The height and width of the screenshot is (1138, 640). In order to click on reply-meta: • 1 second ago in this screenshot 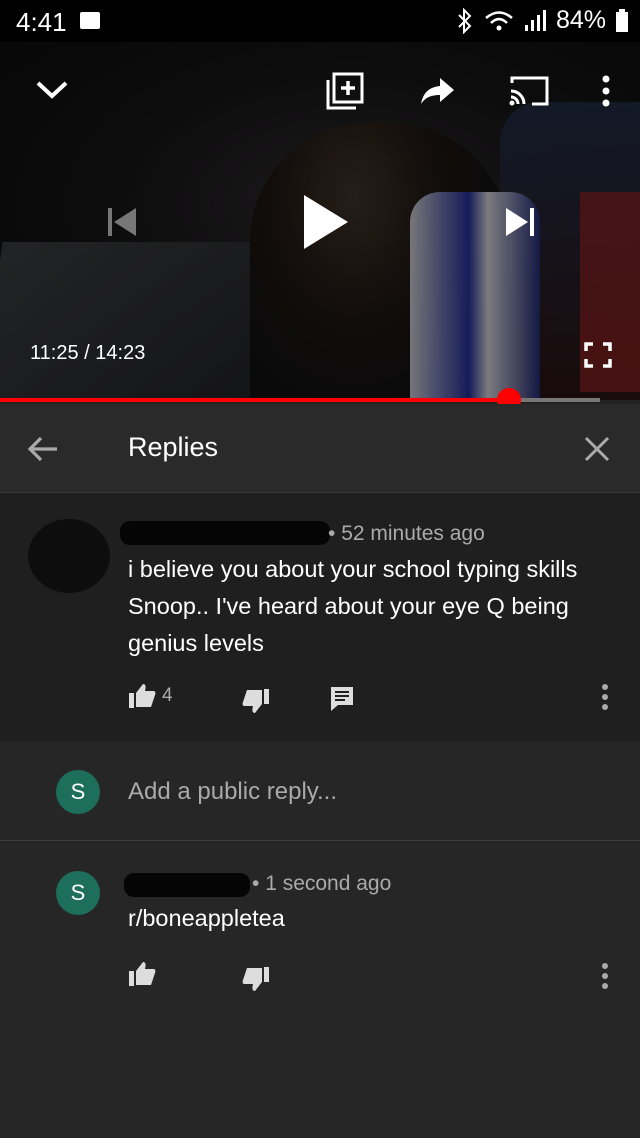, I will do `click(322, 883)`.